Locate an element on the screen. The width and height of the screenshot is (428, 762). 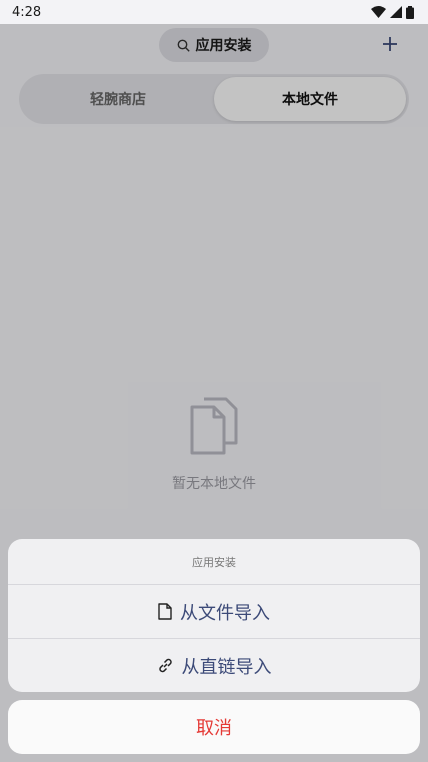
import-from-link-label: 从直链导入 is located at coordinates (226, 667).